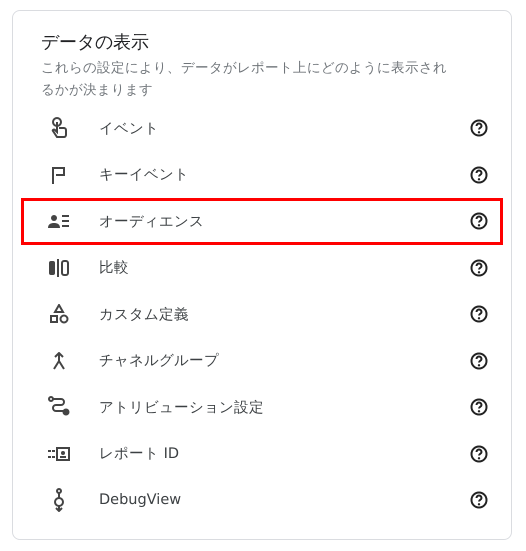 The width and height of the screenshot is (526, 551). I want to click on settings-item: オーディエンス, so click(262, 221).